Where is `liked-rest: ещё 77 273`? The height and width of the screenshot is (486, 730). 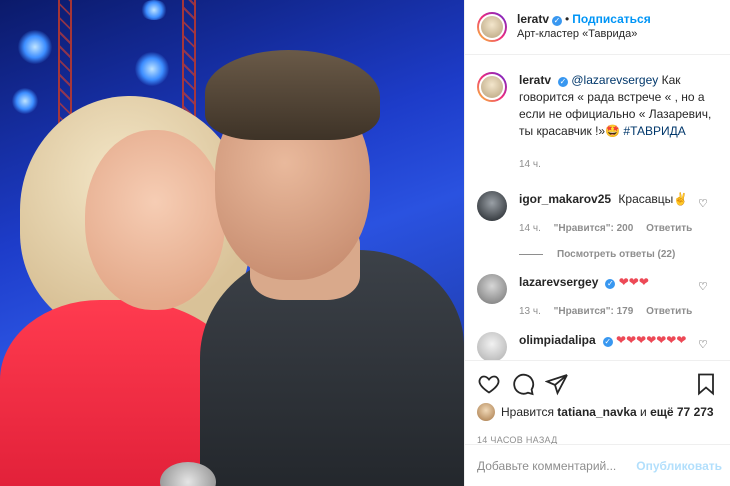 liked-rest: ещё 77 273 is located at coordinates (682, 412).